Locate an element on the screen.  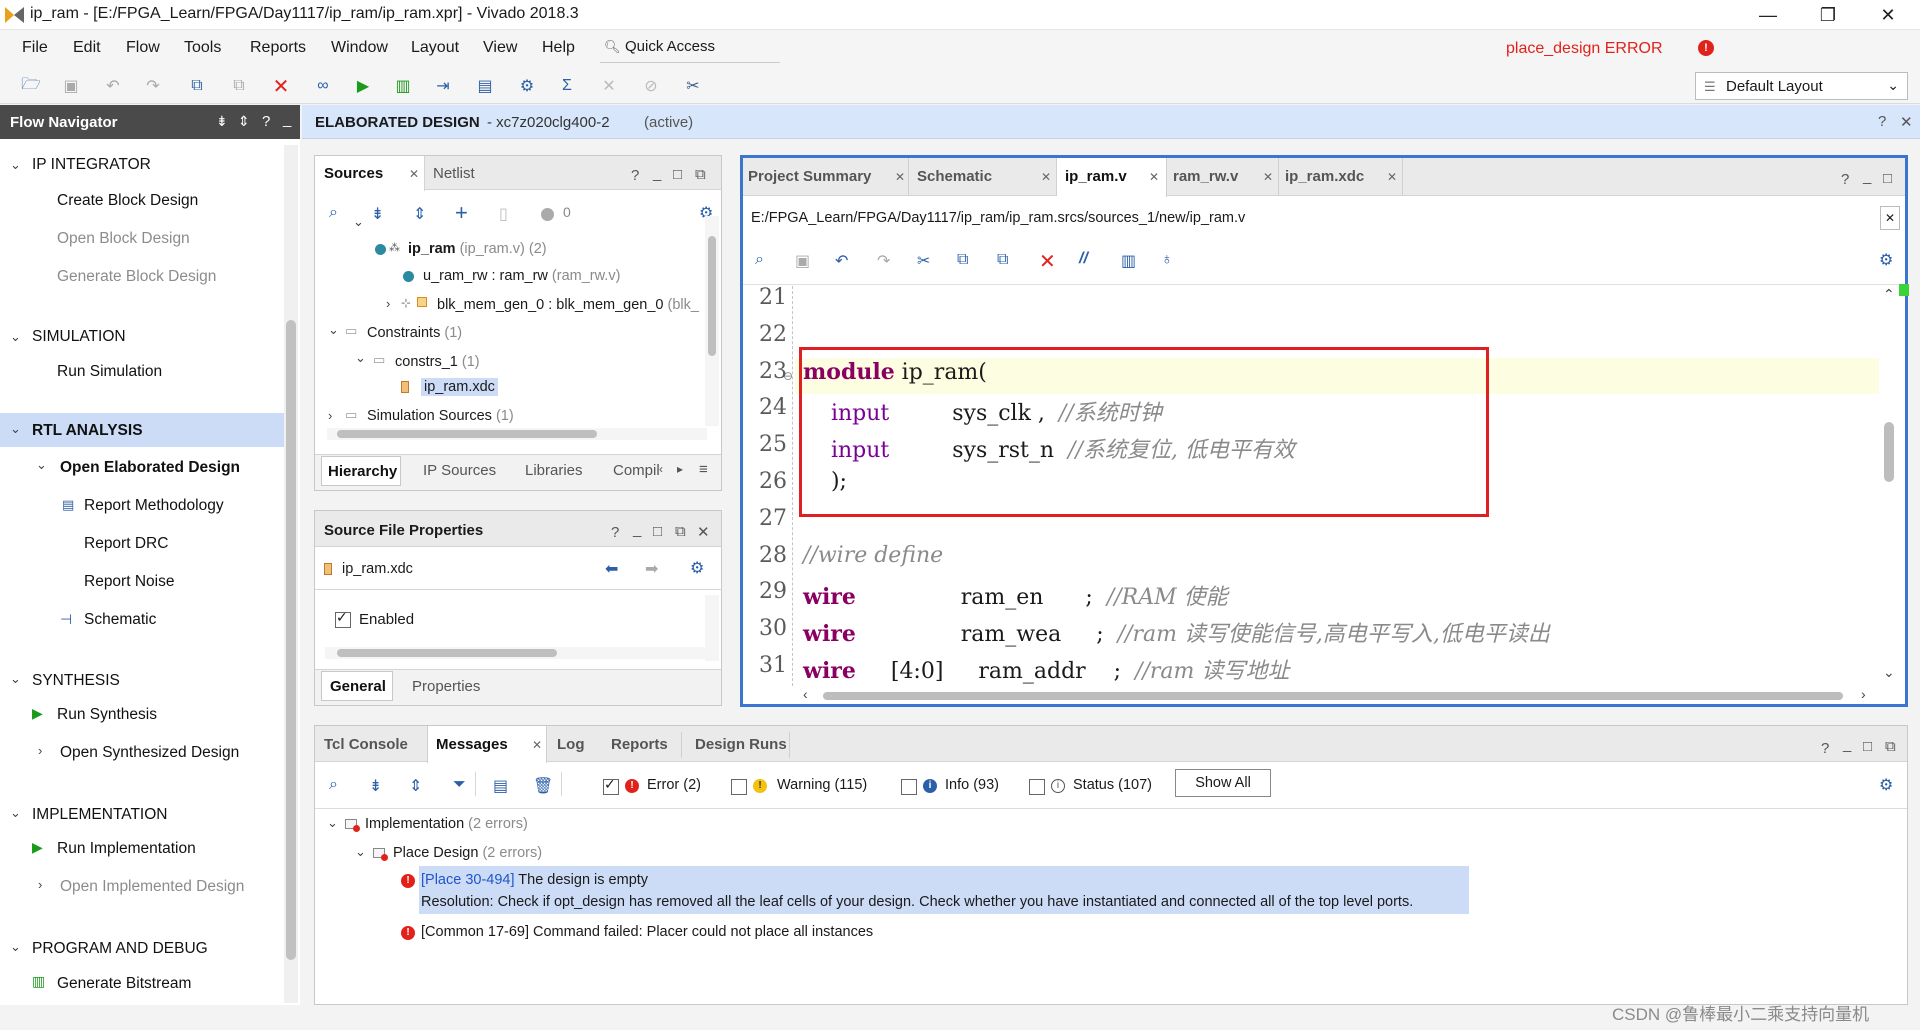
document-icon: ▯ is located at coordinates (503, 214).